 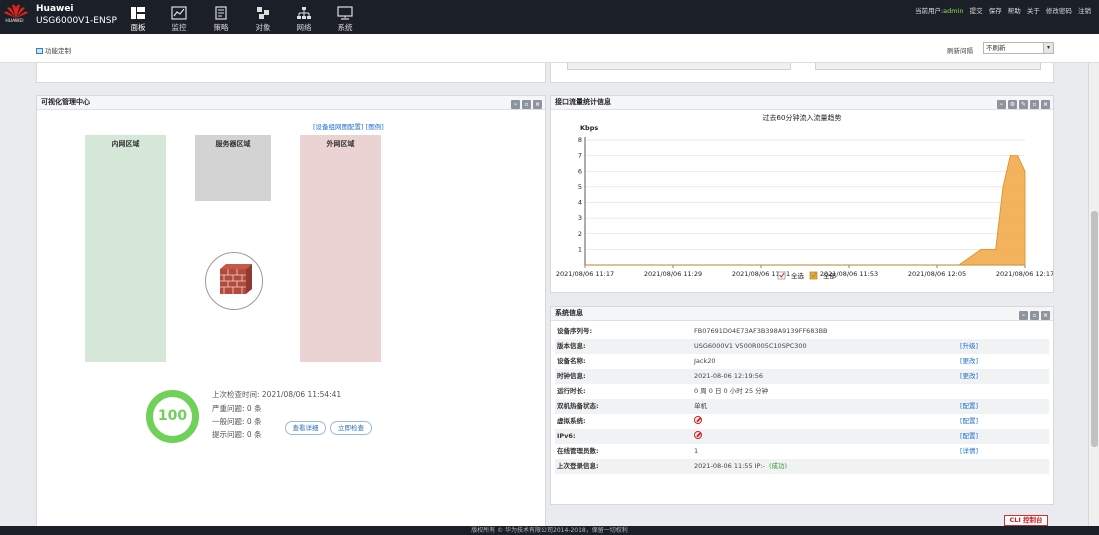 What do you see at coordinates (76, 21) in the screenshot?
I see `brand-model: USG6000V1-ENSP` at bounding box center [76, 21].